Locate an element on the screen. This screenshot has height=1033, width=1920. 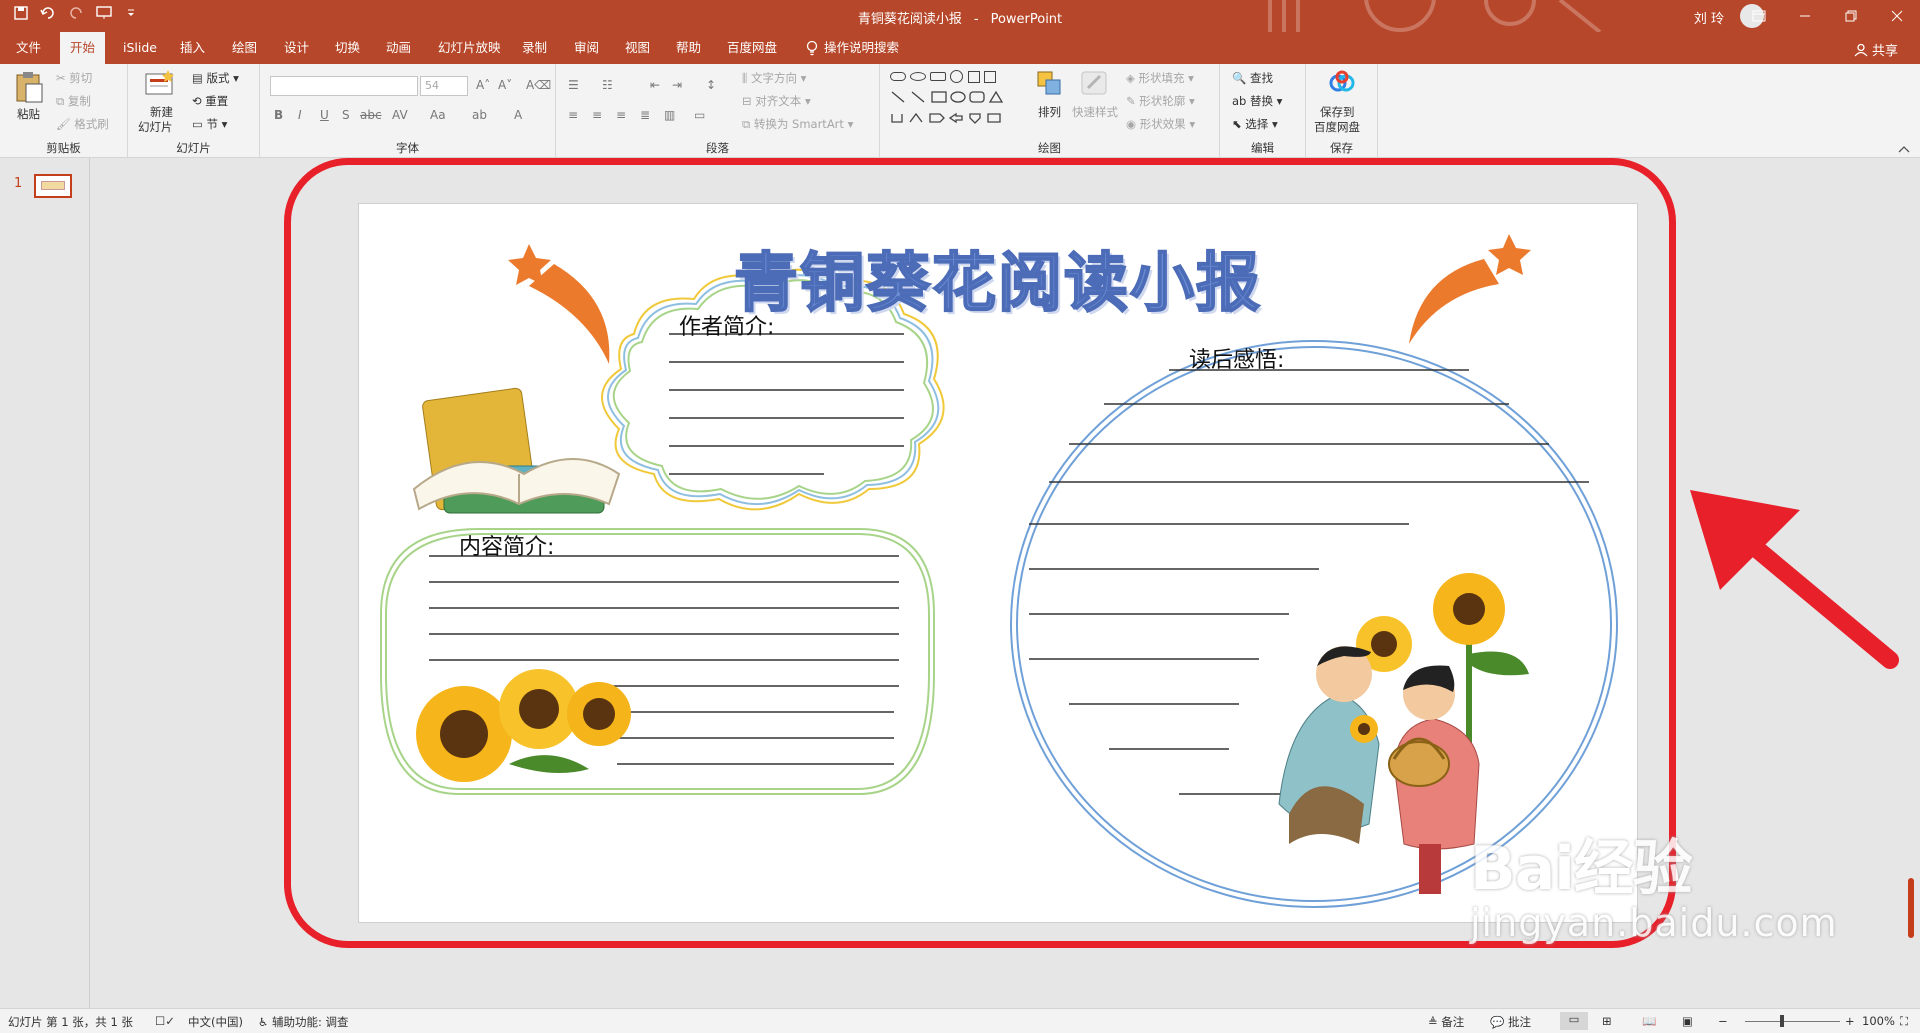
align-left-icon: ≡ is located at coordinates (573, 115).